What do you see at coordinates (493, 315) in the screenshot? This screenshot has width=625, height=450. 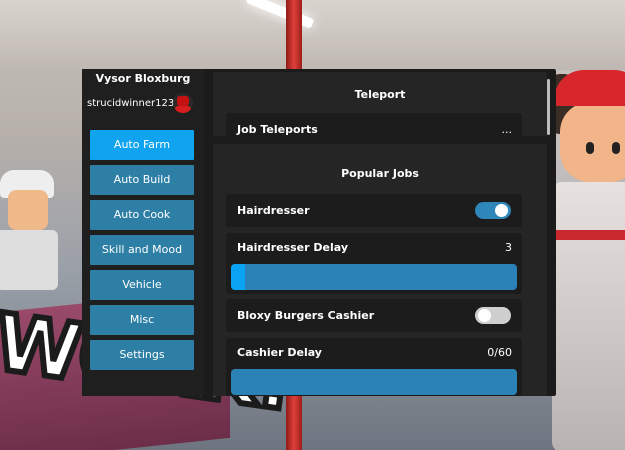 I see `bloxy-burgers-cashier-toggle` at bounding box center [493, 315].